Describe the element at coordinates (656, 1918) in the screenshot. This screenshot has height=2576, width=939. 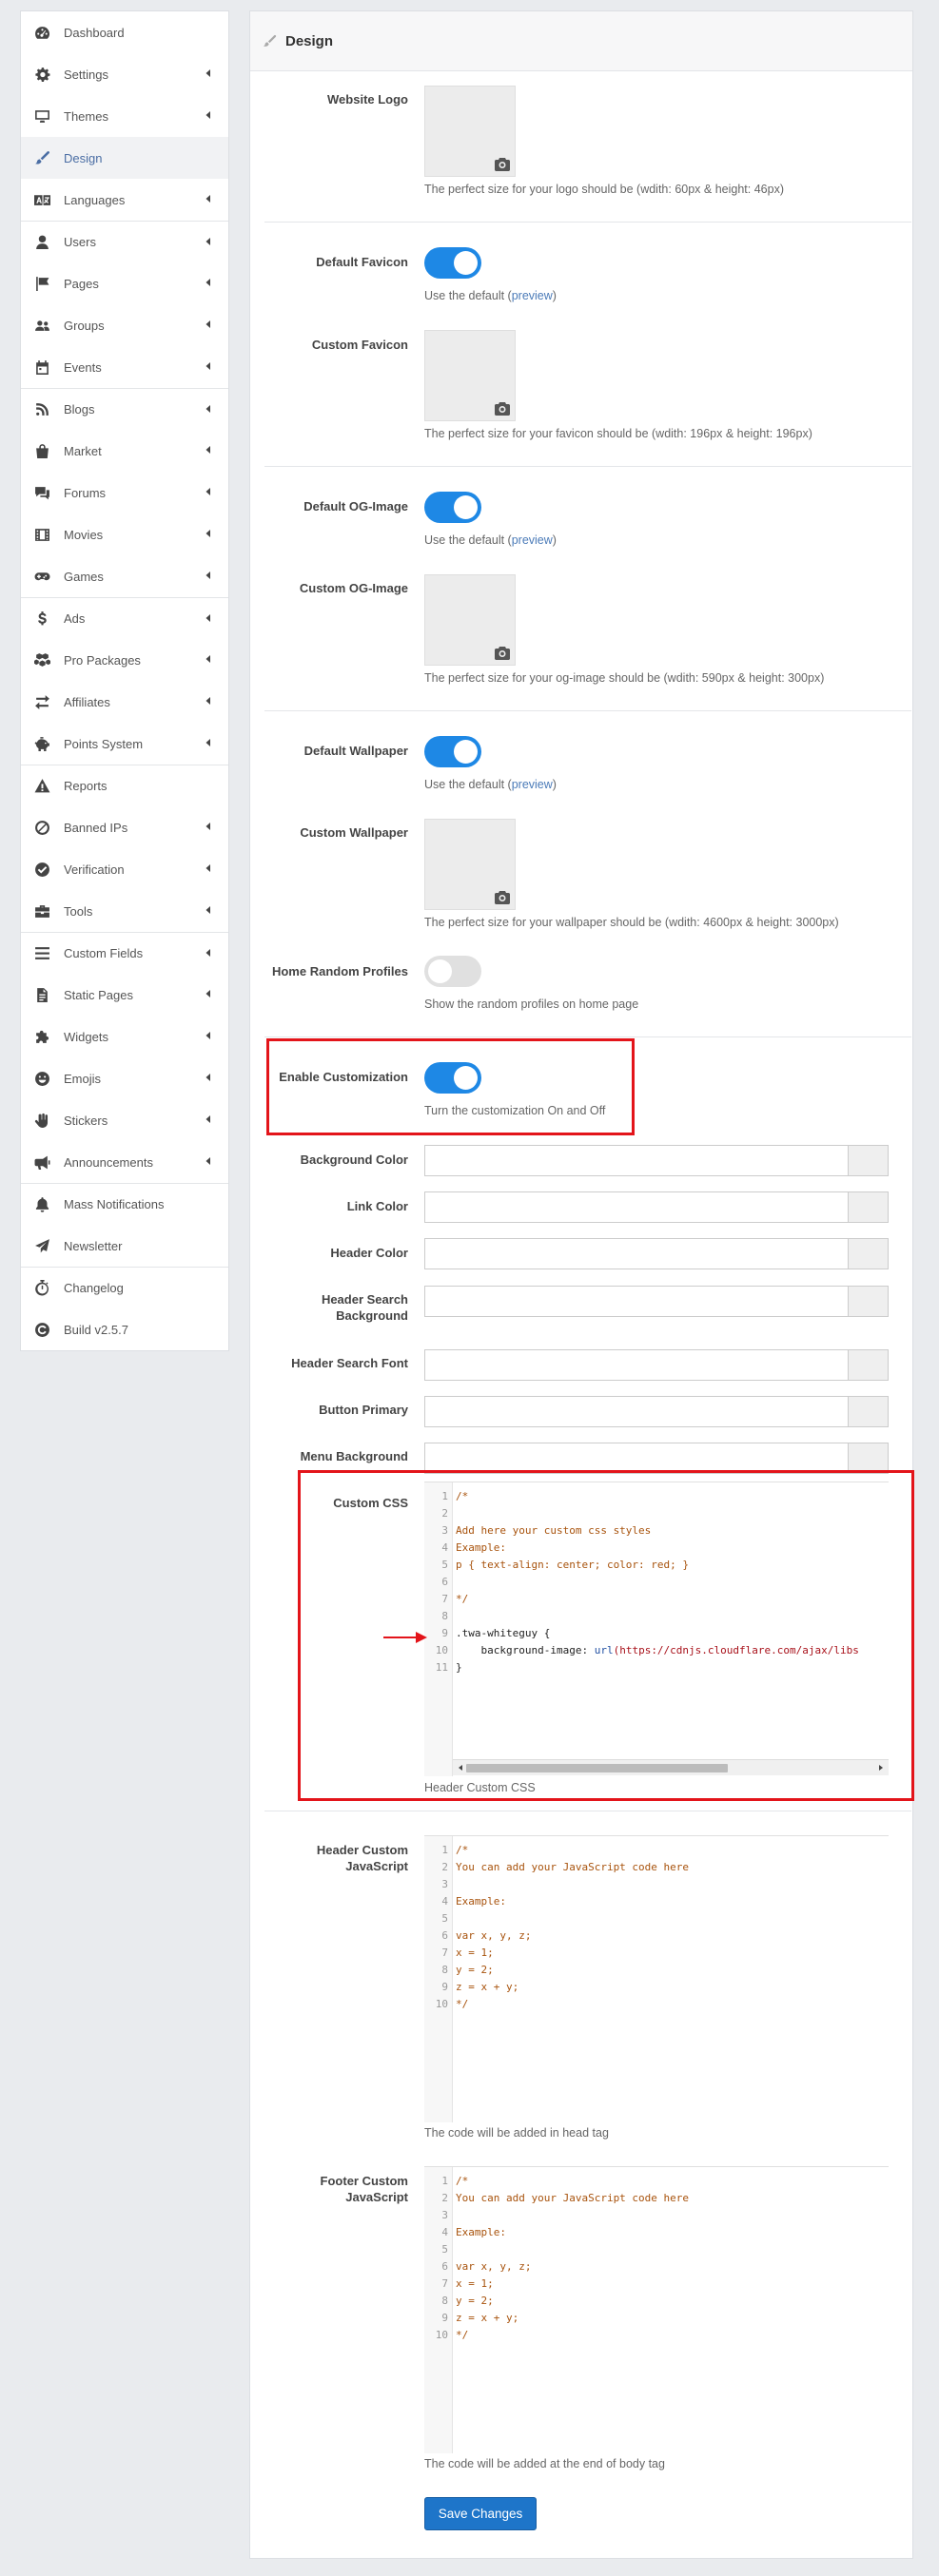
I see `code-line: 5` at that location.